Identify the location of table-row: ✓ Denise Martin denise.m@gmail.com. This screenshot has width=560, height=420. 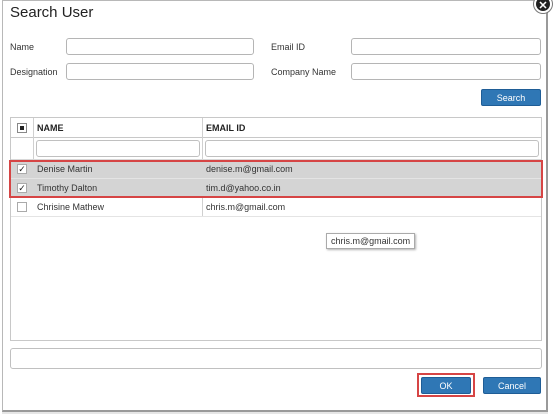
(276, 169).